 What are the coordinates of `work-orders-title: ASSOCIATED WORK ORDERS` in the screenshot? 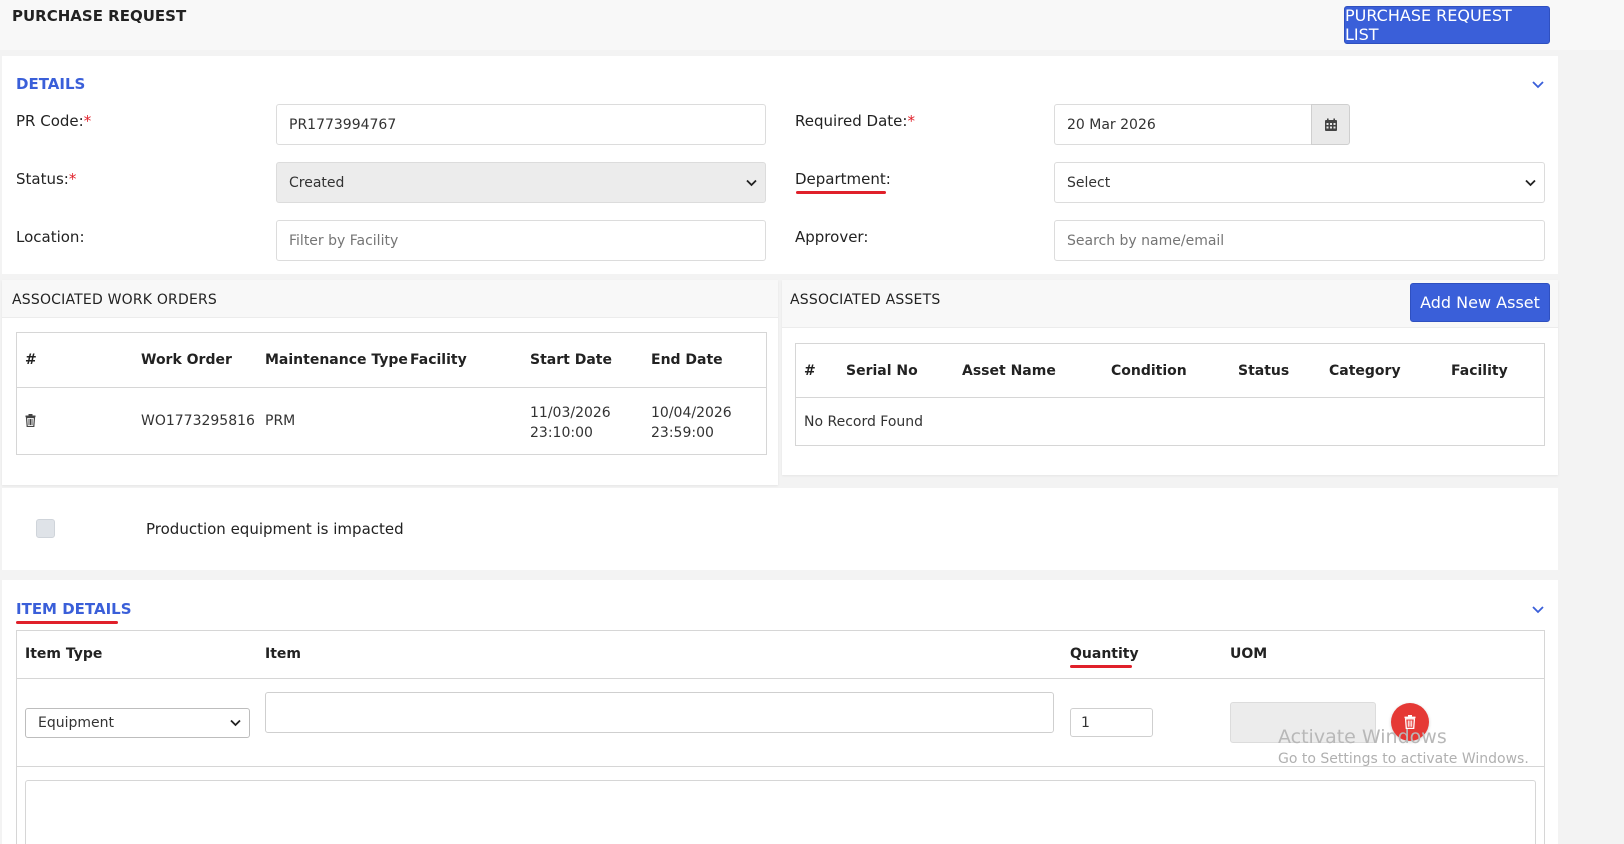 It's located at (115, 300).